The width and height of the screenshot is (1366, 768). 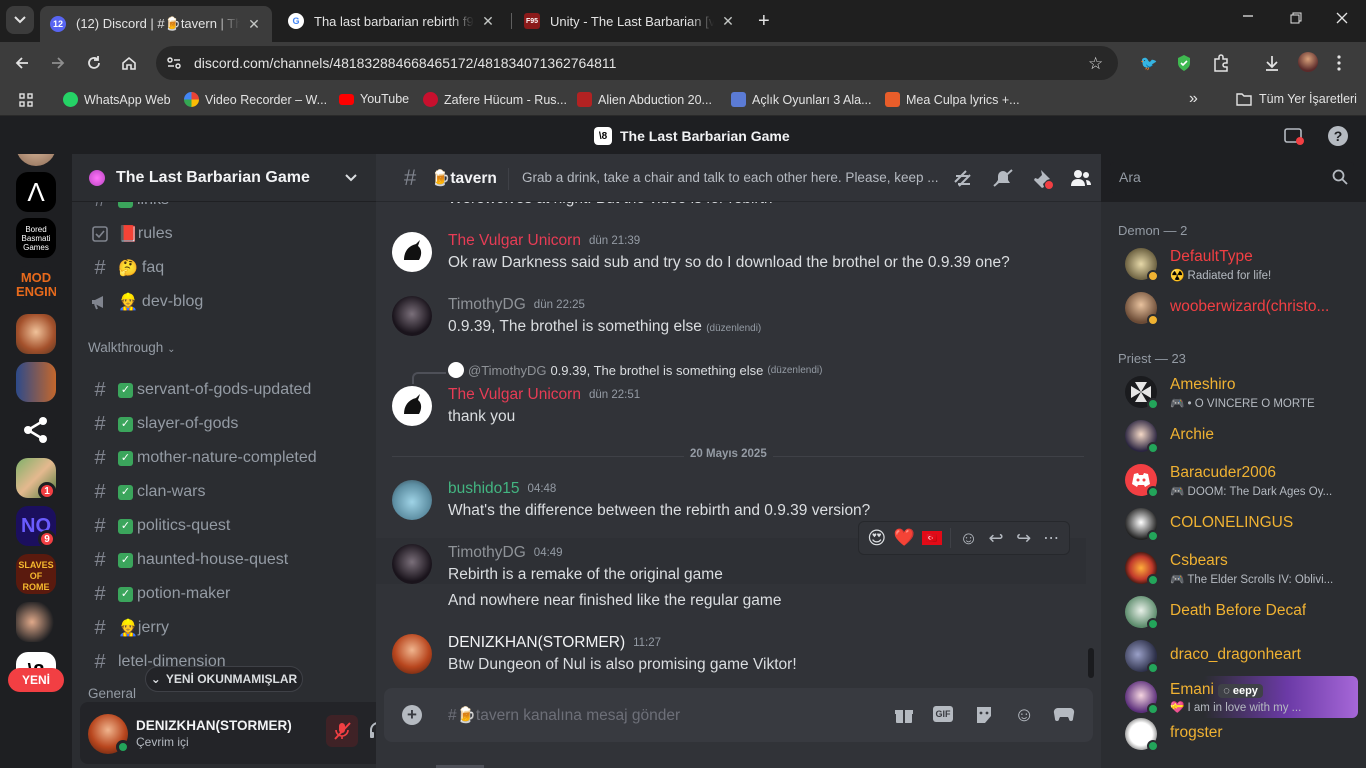 I want to click on browser-tab-discord: 12 (12) Discord | #🍺tavern | The L ✕, so click(x=156, y=24).